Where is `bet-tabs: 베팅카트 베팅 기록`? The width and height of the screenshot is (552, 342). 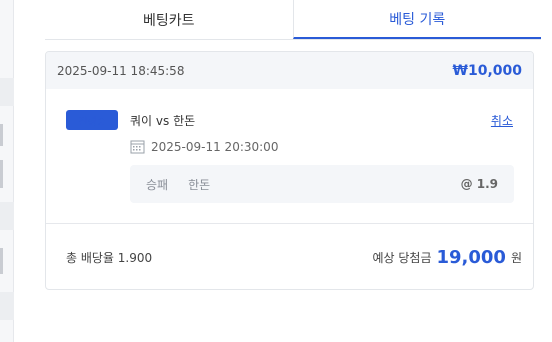
bet-tabs: 베팅카트 베팅 기록 is located at coordinates (293, 20).